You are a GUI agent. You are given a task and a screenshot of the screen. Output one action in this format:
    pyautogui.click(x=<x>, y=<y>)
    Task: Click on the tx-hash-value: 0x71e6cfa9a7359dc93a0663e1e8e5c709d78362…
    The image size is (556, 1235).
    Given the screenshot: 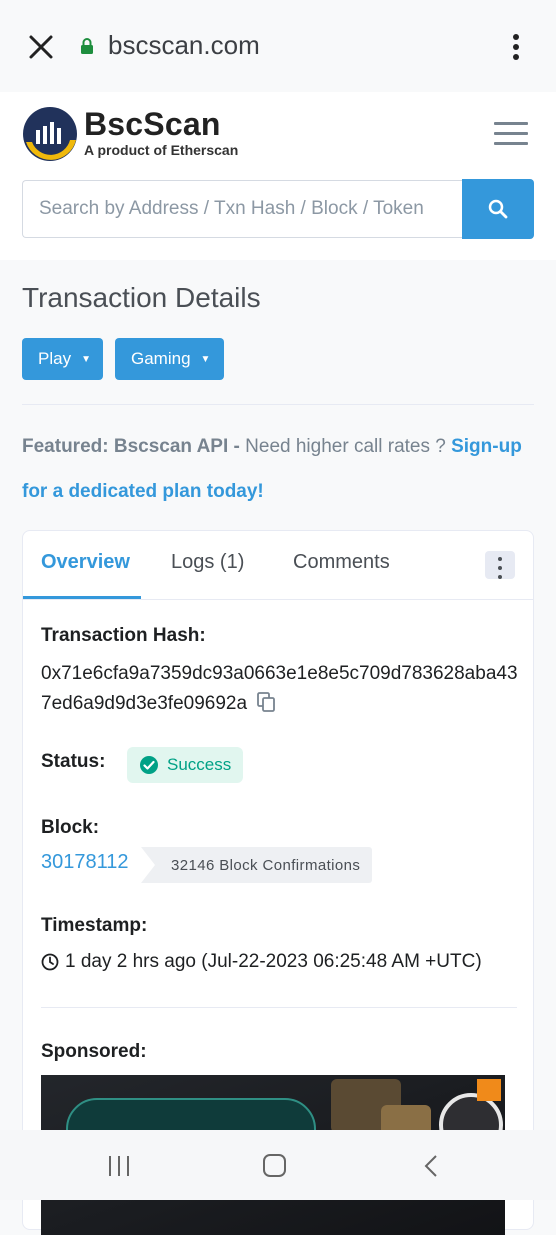 What is the action you would take?
    pyautogui.click(x=281, y=689)
    